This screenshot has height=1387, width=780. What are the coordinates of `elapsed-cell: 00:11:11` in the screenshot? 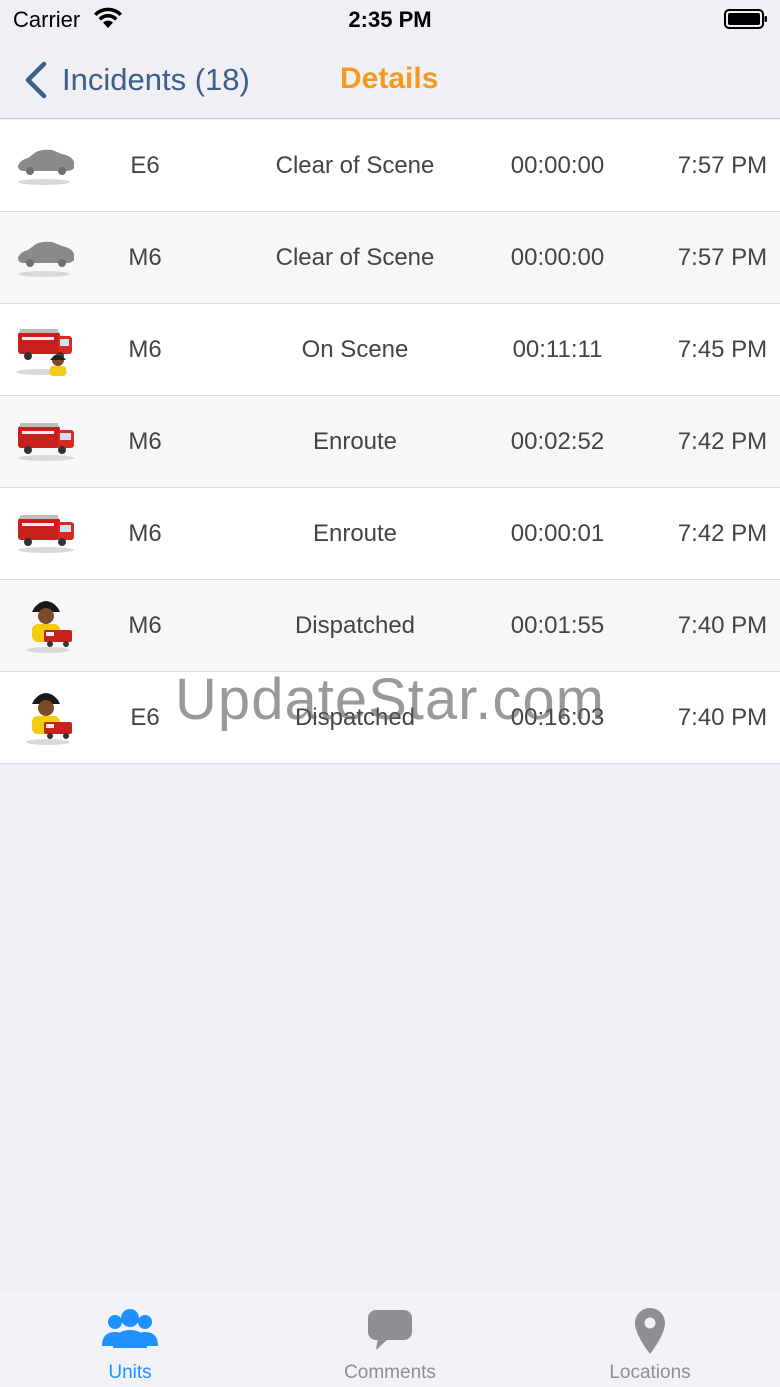 It's located at (557, 349).